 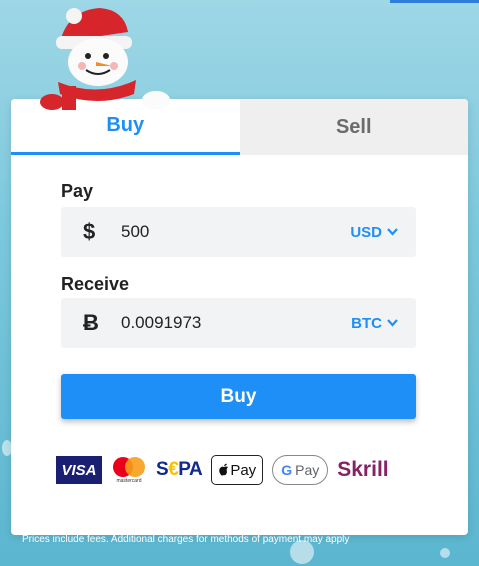 What do you see at coordinates (235, 232) in the screenshot?
I see `pay-amount-input` at bounding box center [235, 232].